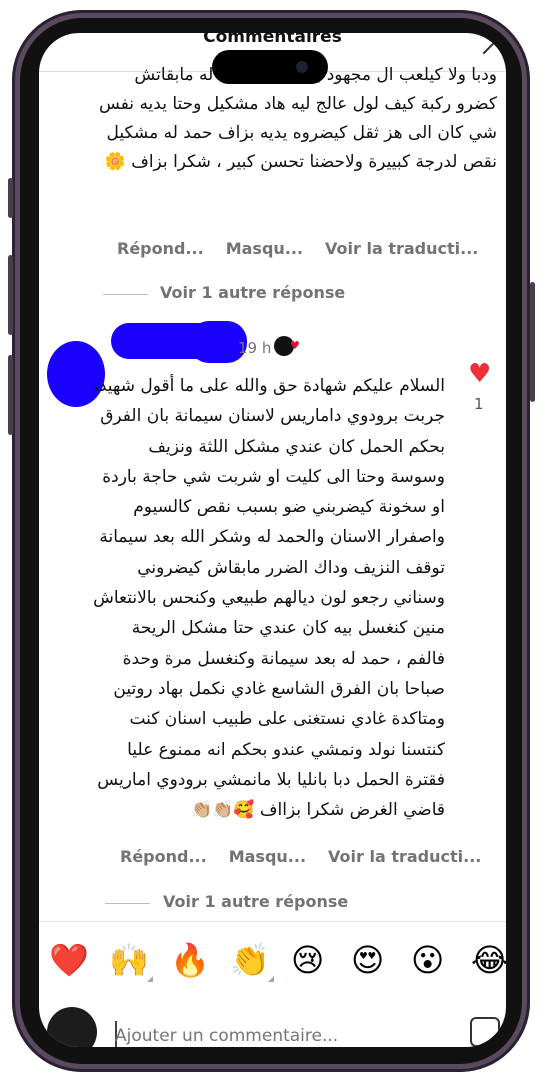 The height and width of the screenshot is (1080, 545). Describe the element at coordinates (488, 960) in the screenshot. I see `emoji-laughing-button: 😂` at that location.